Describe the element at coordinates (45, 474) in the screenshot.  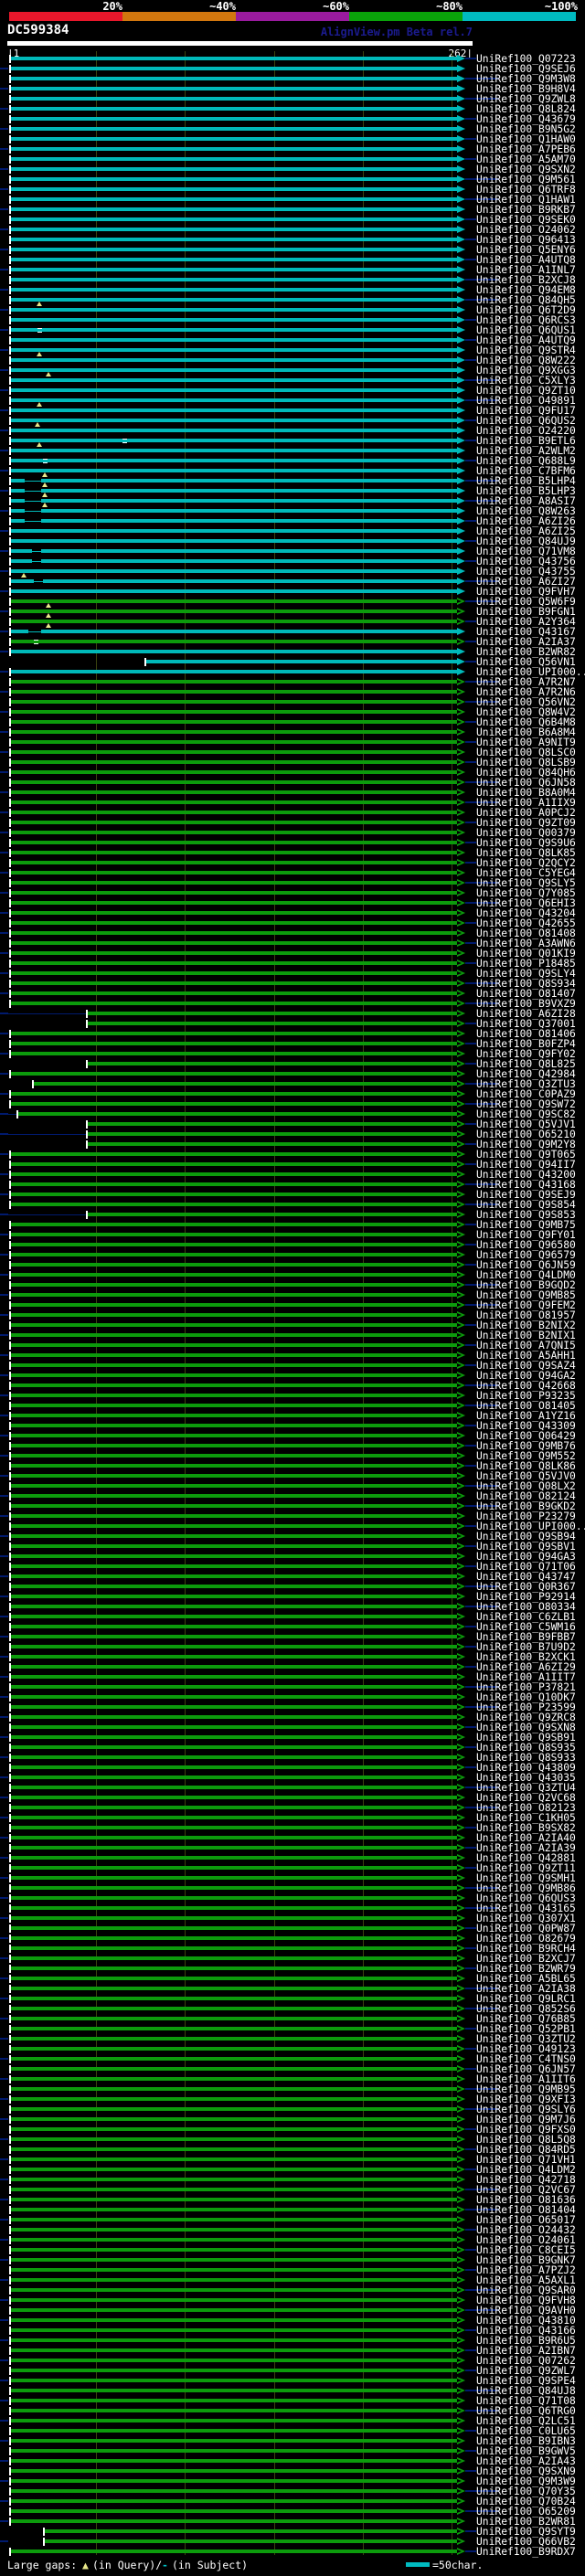
I see `query-gap-triangle-icon` at that location.